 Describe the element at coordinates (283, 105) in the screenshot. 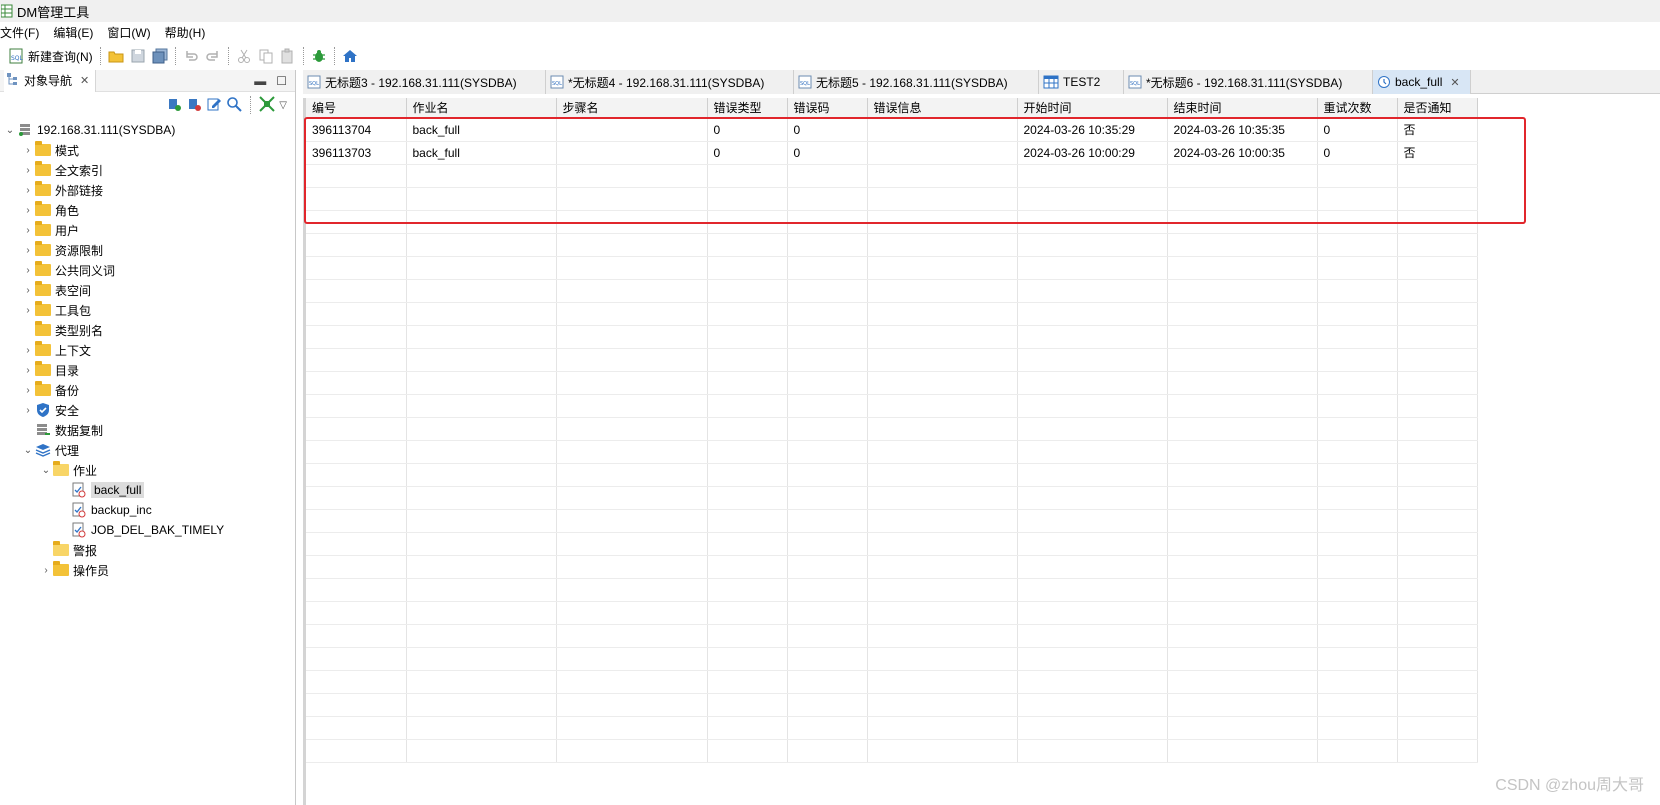

I see `view-menu-icon: ▽` at that location.